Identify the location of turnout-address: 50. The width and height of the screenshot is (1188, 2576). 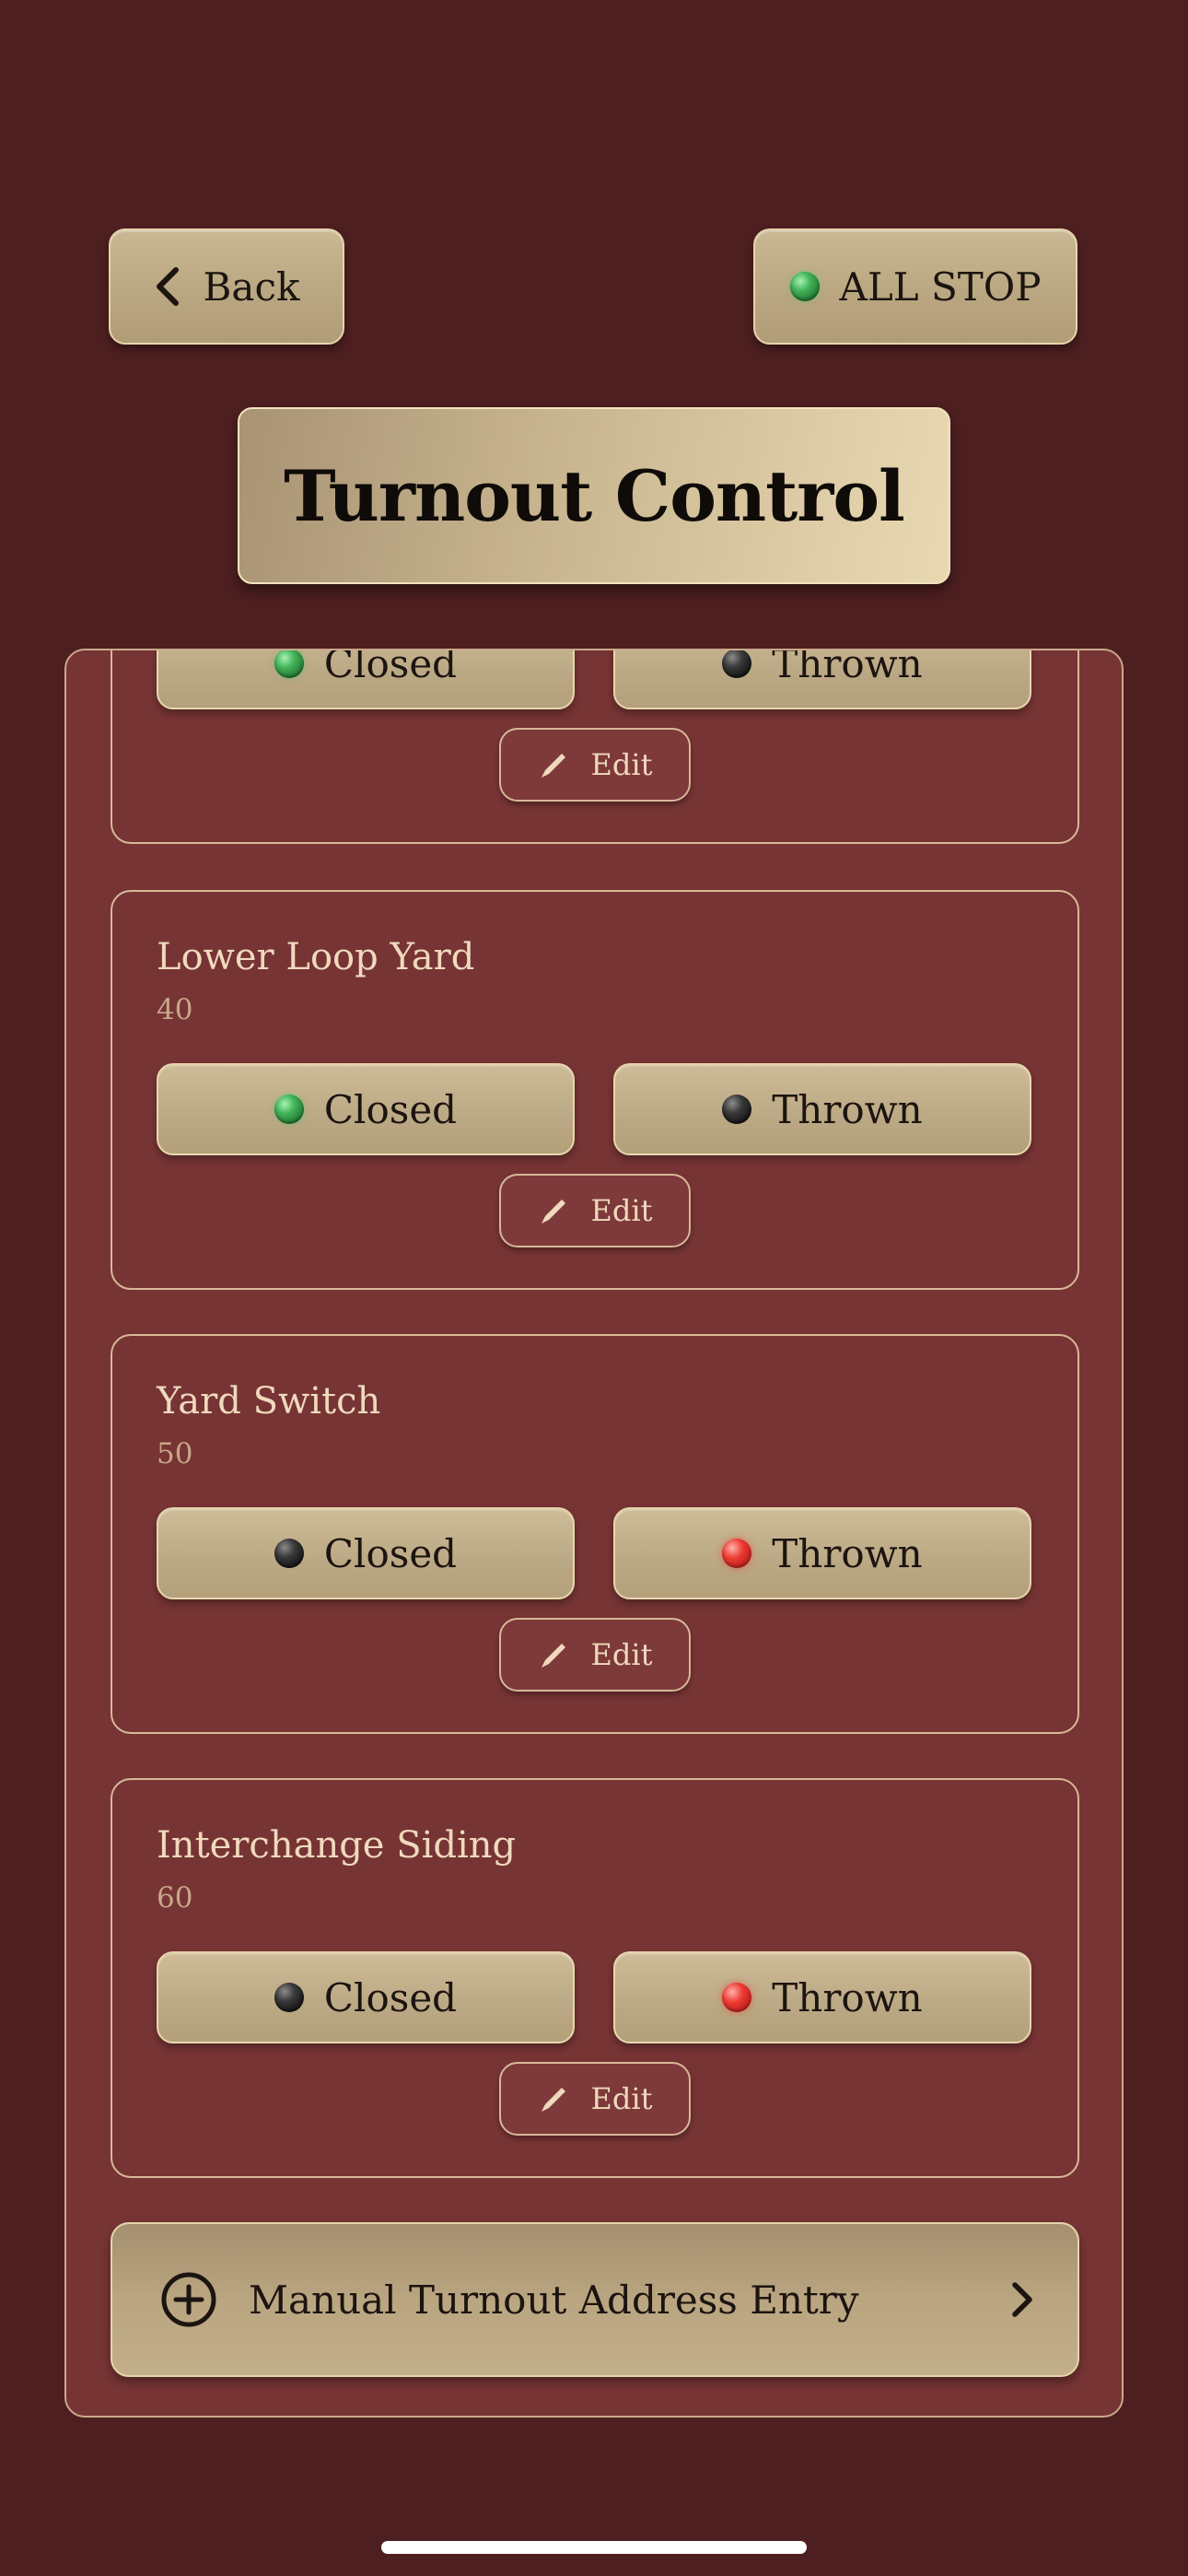
(175, 1453).